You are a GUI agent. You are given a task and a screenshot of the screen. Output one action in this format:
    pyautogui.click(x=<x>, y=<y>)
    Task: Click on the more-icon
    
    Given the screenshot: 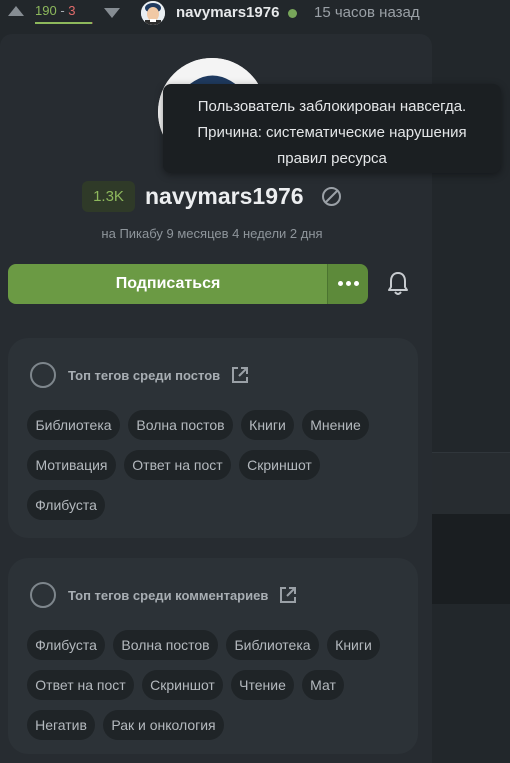 What is the action you would take?
    pyautogui.click(x=348, y=283)
    